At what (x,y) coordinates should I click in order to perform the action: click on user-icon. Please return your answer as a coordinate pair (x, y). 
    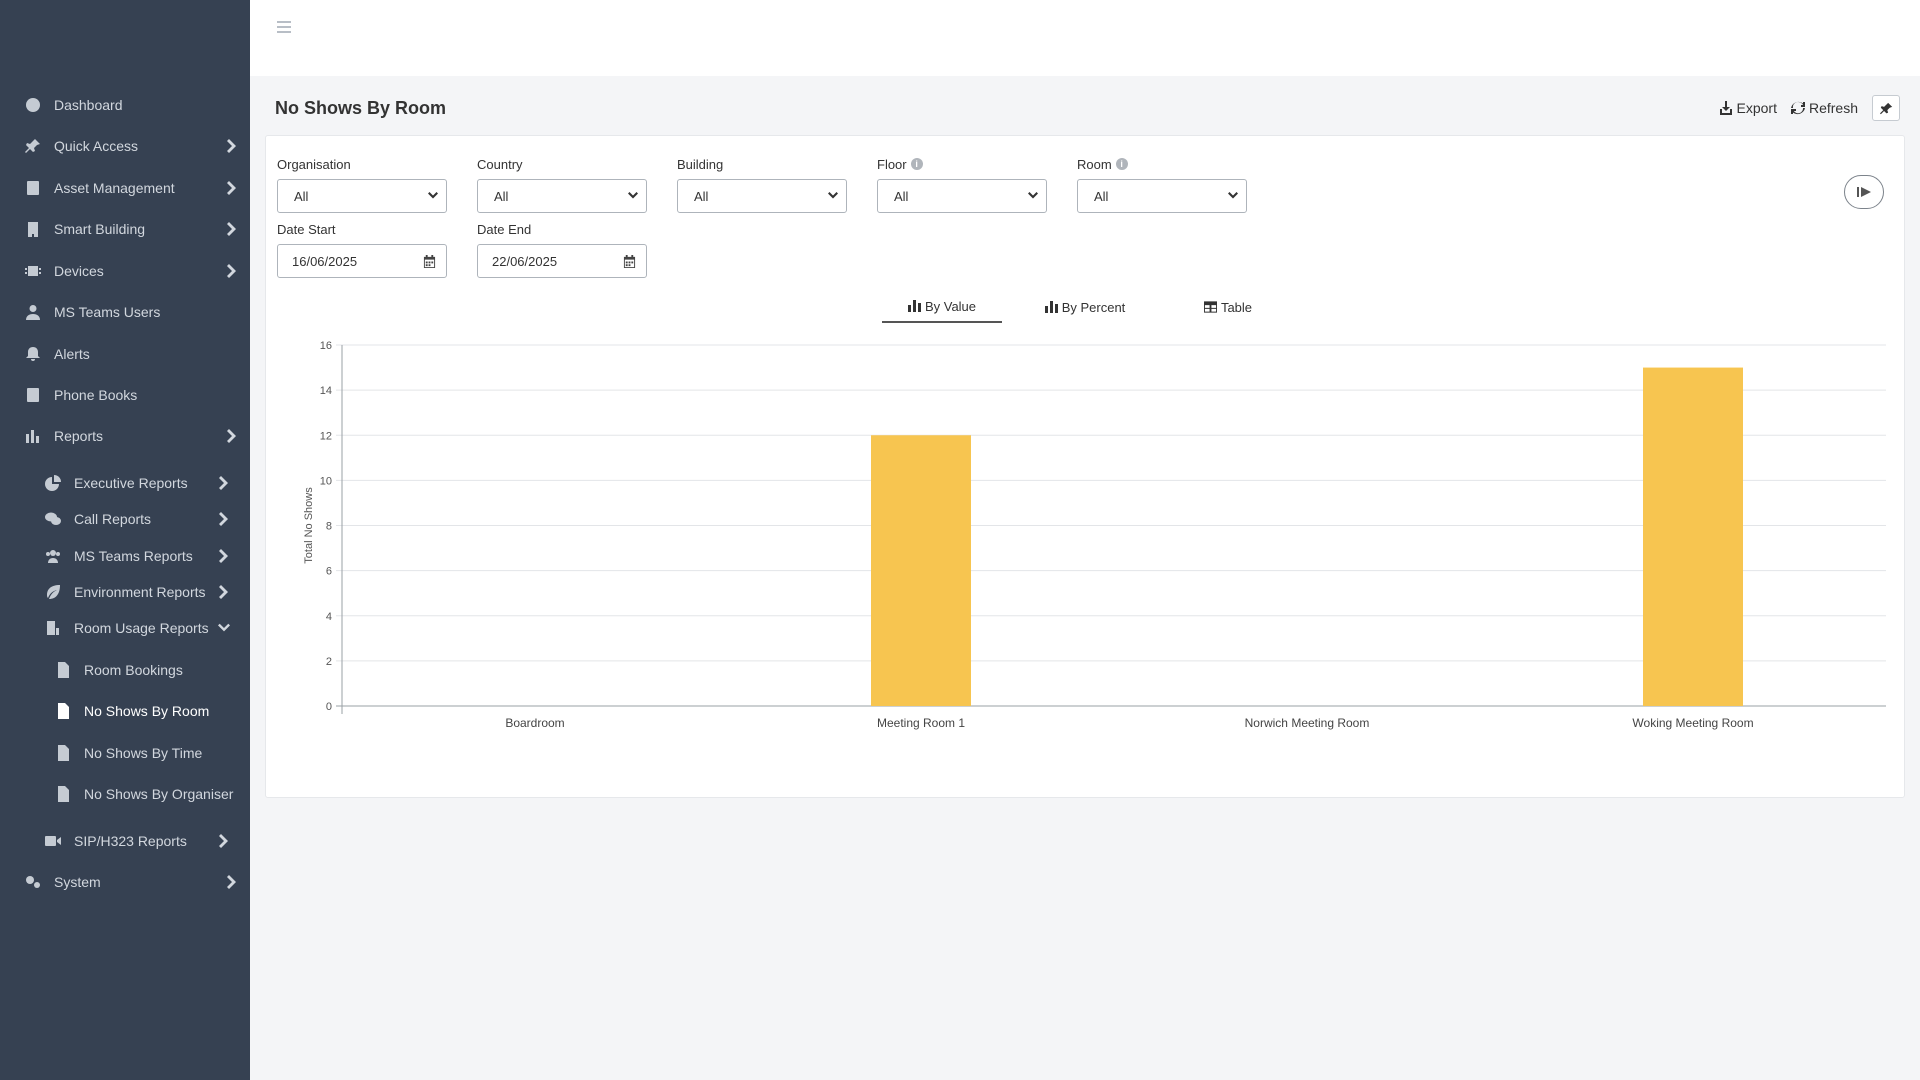
    Looking at the image, I should click on (33, 312).